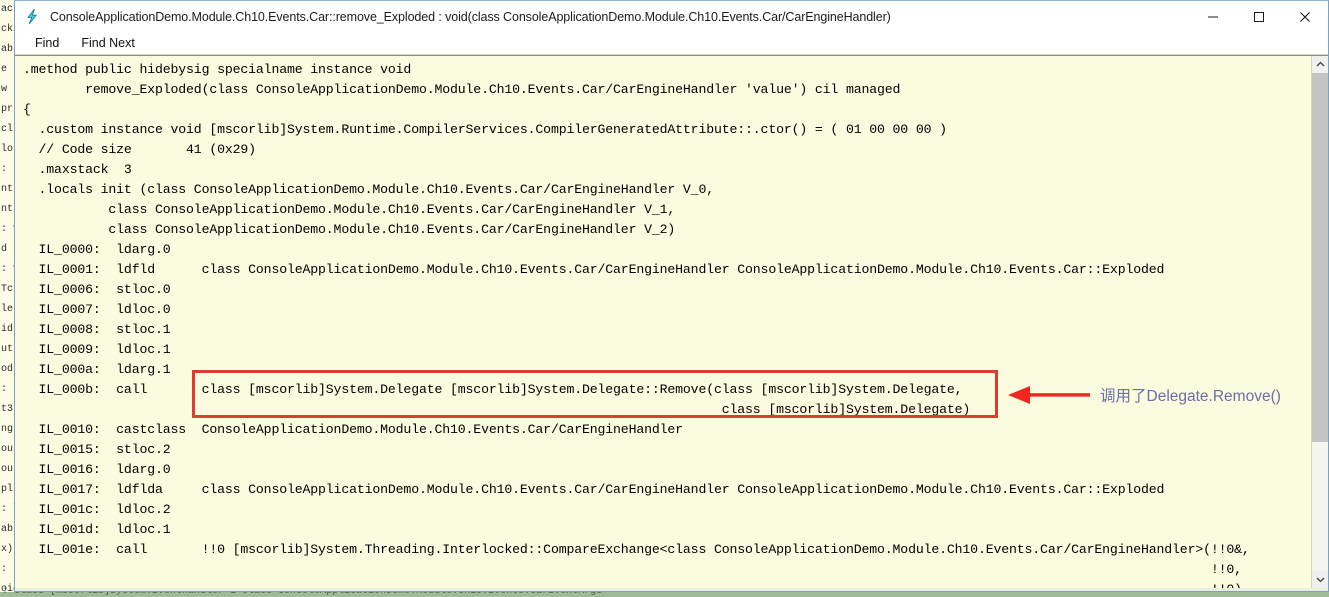  I want to click on ildasm-lightning-icon, so click(32, 16).